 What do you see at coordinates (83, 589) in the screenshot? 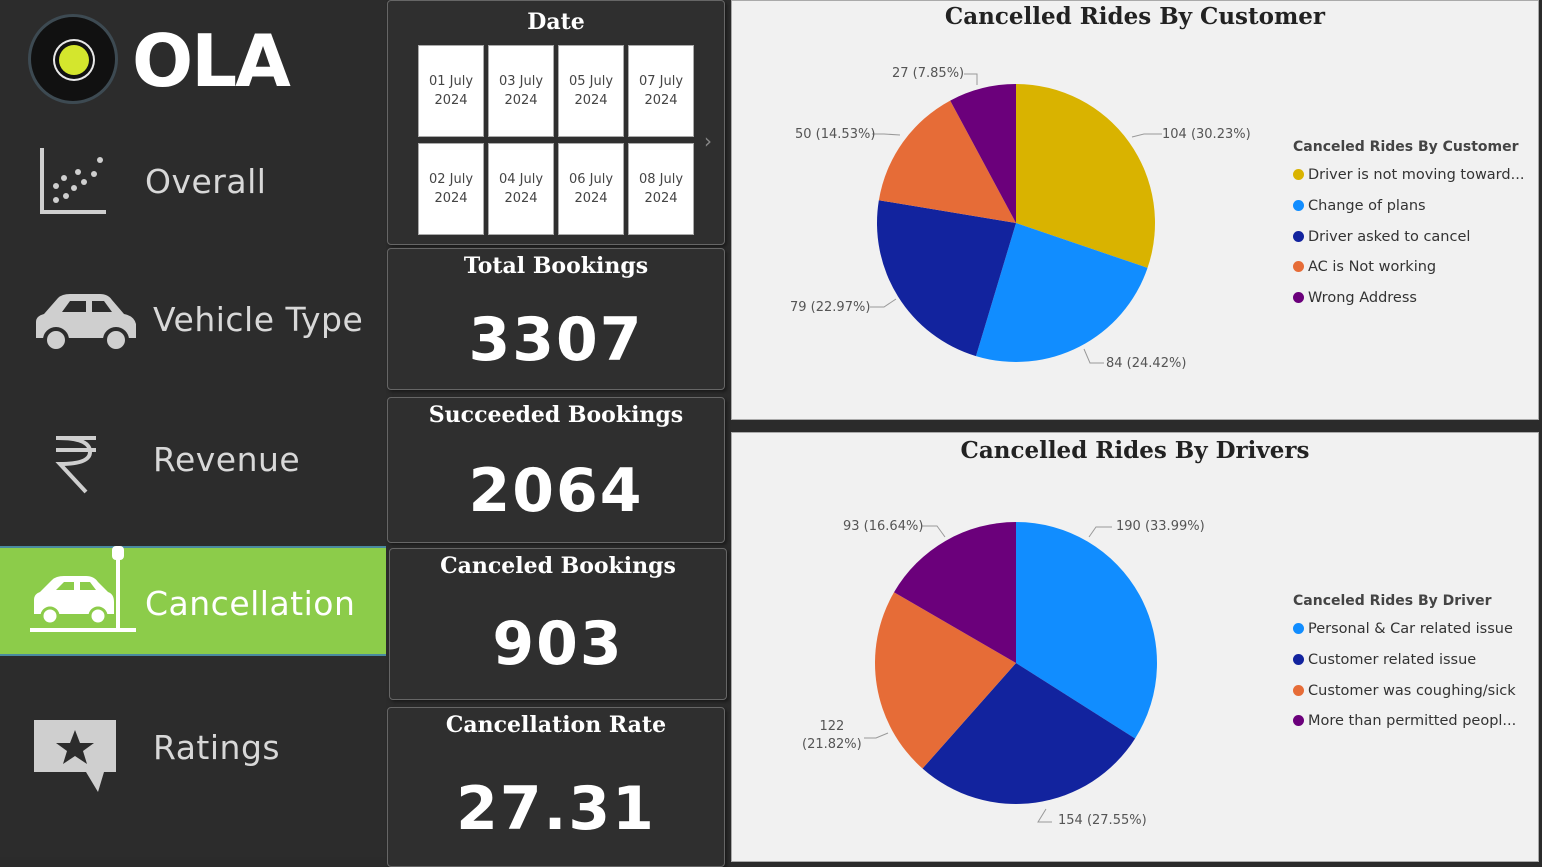
I see `car-crash-icon` at bounding box center [83, 589].